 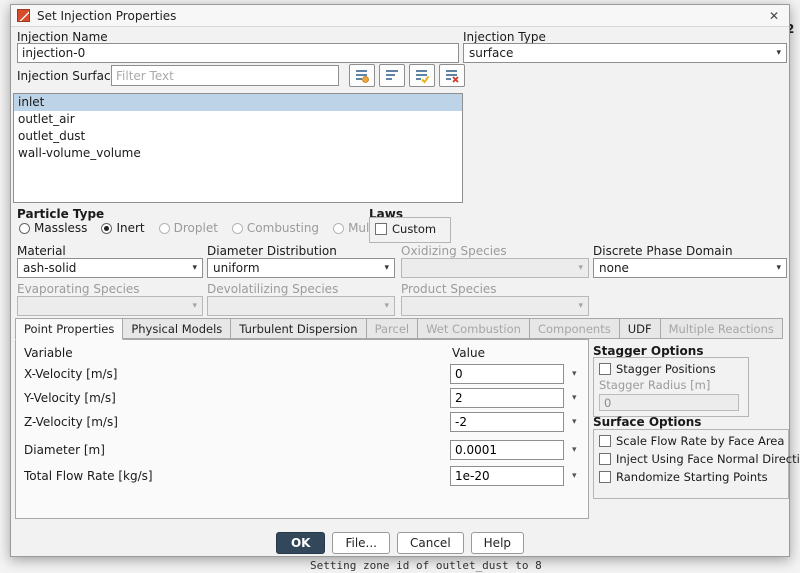 I want to click on dialog-button-row: OK File... Cancel Help, so click(x=400, y=543).